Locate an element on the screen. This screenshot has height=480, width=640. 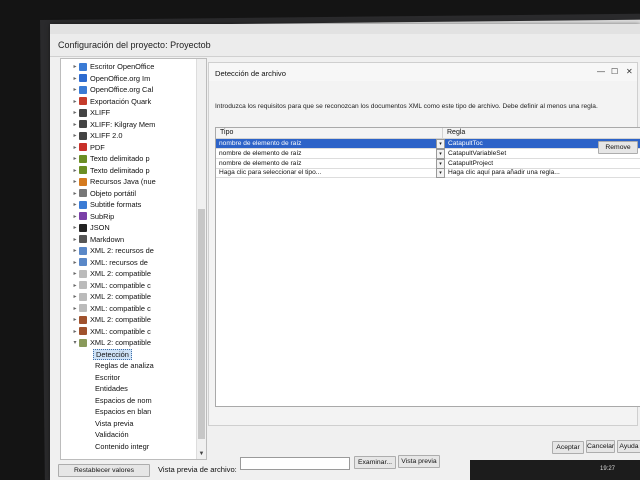
minimize-icon: — is located at coordinates (601, 71).